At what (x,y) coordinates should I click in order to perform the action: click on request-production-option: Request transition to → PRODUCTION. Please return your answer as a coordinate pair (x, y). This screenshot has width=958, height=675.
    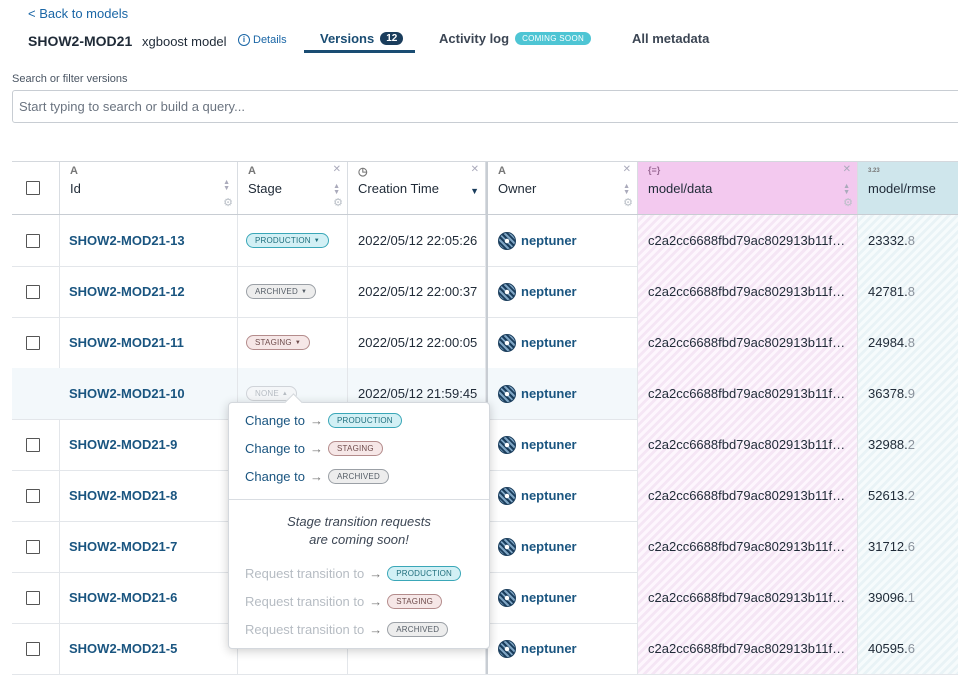
    Looking at the image, I should click on (353, 573).